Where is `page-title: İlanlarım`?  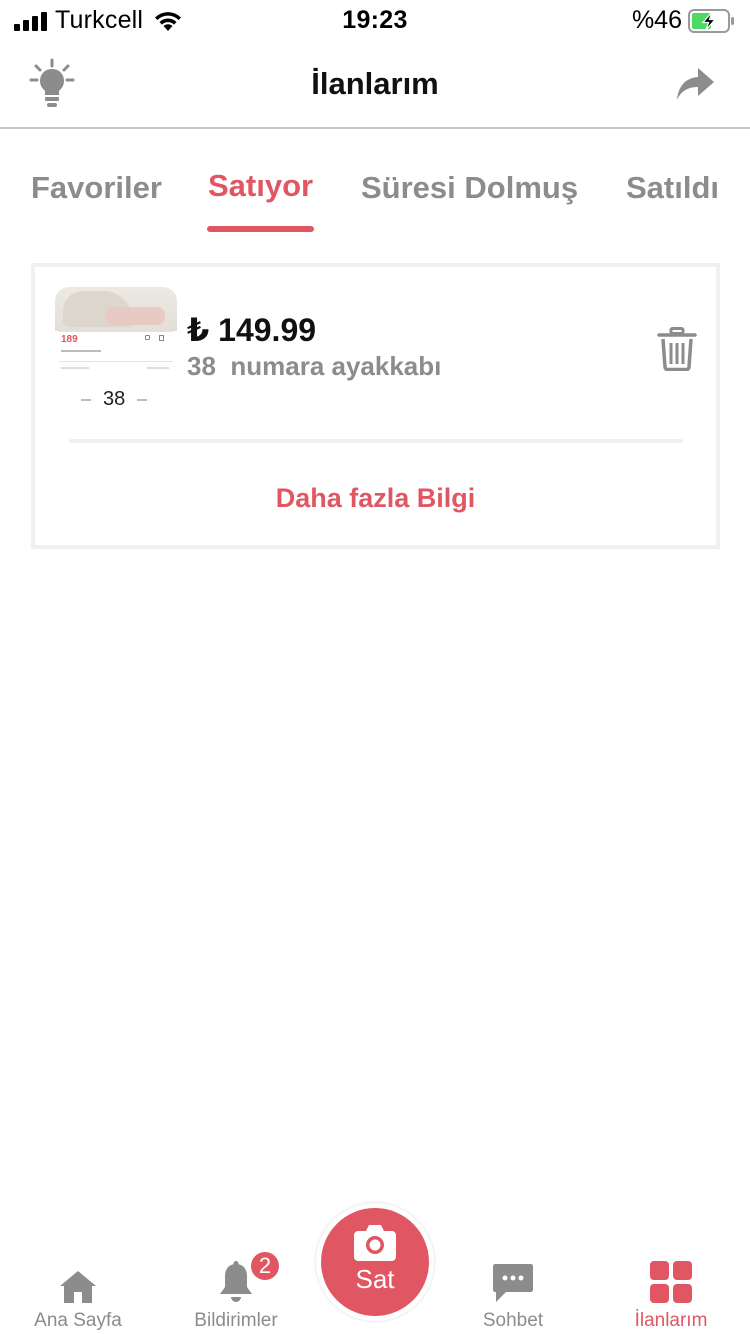
page-title: İlanlarım is located at coordinates (375, 83).